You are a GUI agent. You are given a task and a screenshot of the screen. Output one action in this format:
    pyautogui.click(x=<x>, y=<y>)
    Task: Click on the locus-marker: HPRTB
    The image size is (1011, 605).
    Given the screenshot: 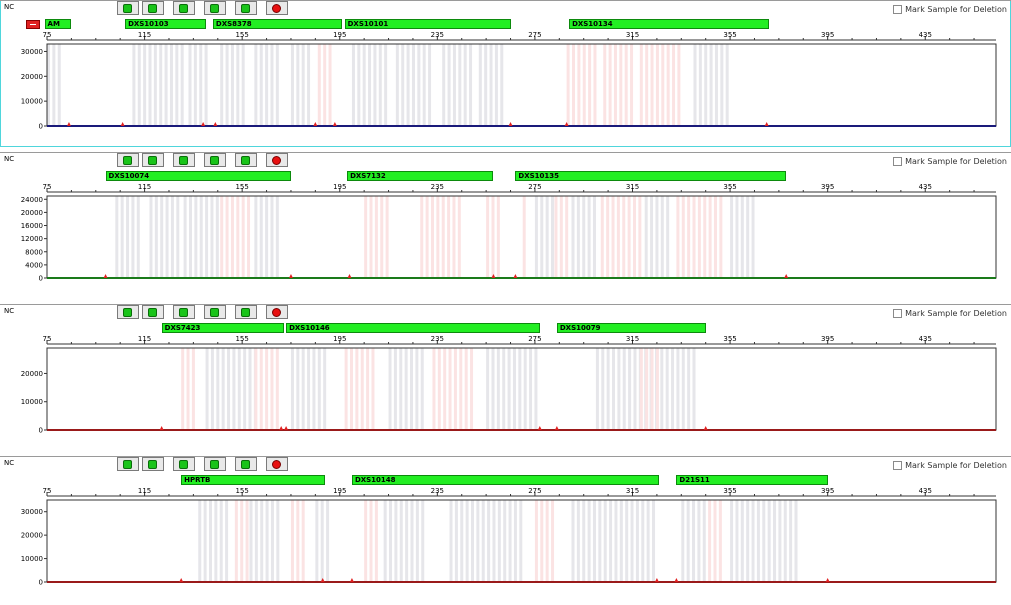 What is the action you would take?
    pyautogui.click(x=253, y=480)
    